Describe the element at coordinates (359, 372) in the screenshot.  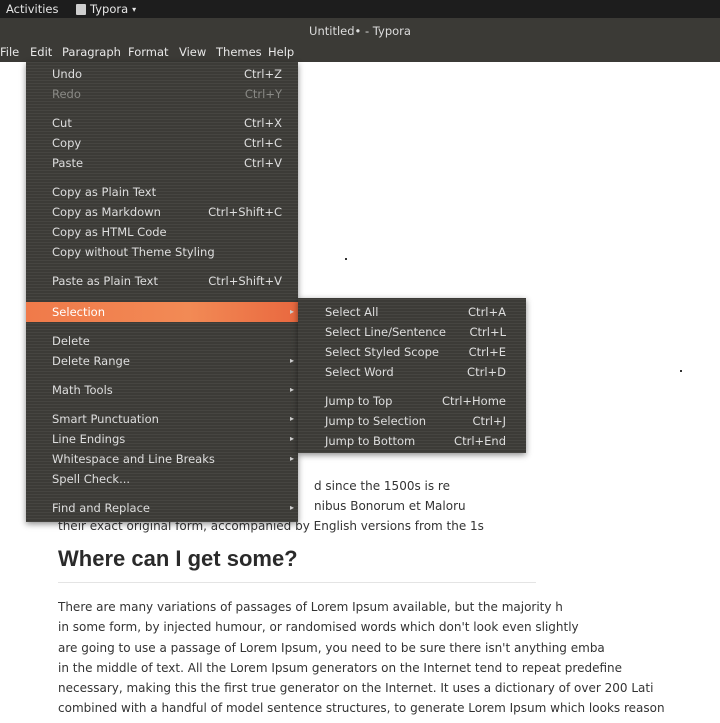
I see `menu-item-label: Select Word` at that location.